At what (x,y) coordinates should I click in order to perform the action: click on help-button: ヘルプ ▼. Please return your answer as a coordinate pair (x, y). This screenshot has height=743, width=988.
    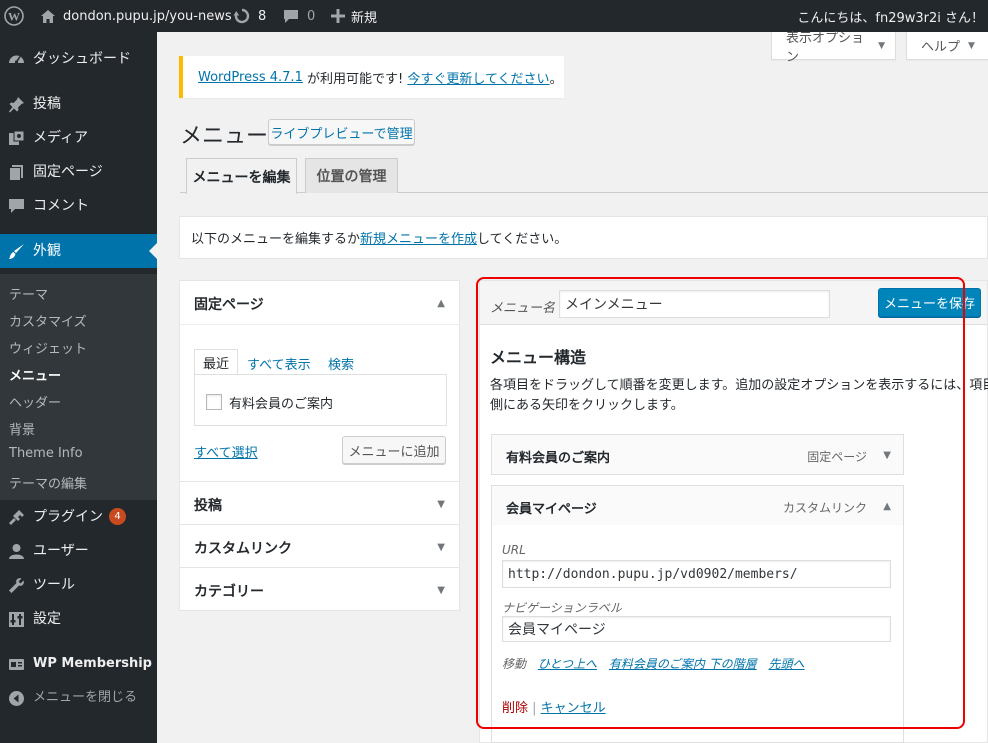
    Looking at the image, I should click on (947, 46).